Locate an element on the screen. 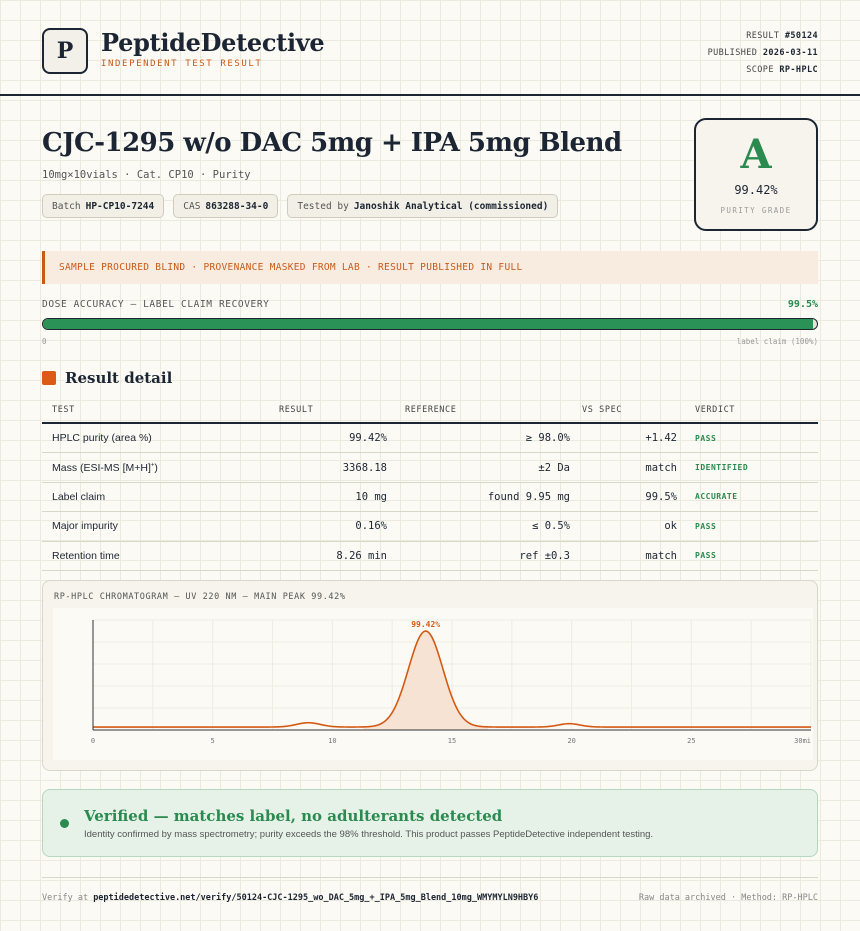  main-peak-label: 99.42% is located at coordinates (425, 624).